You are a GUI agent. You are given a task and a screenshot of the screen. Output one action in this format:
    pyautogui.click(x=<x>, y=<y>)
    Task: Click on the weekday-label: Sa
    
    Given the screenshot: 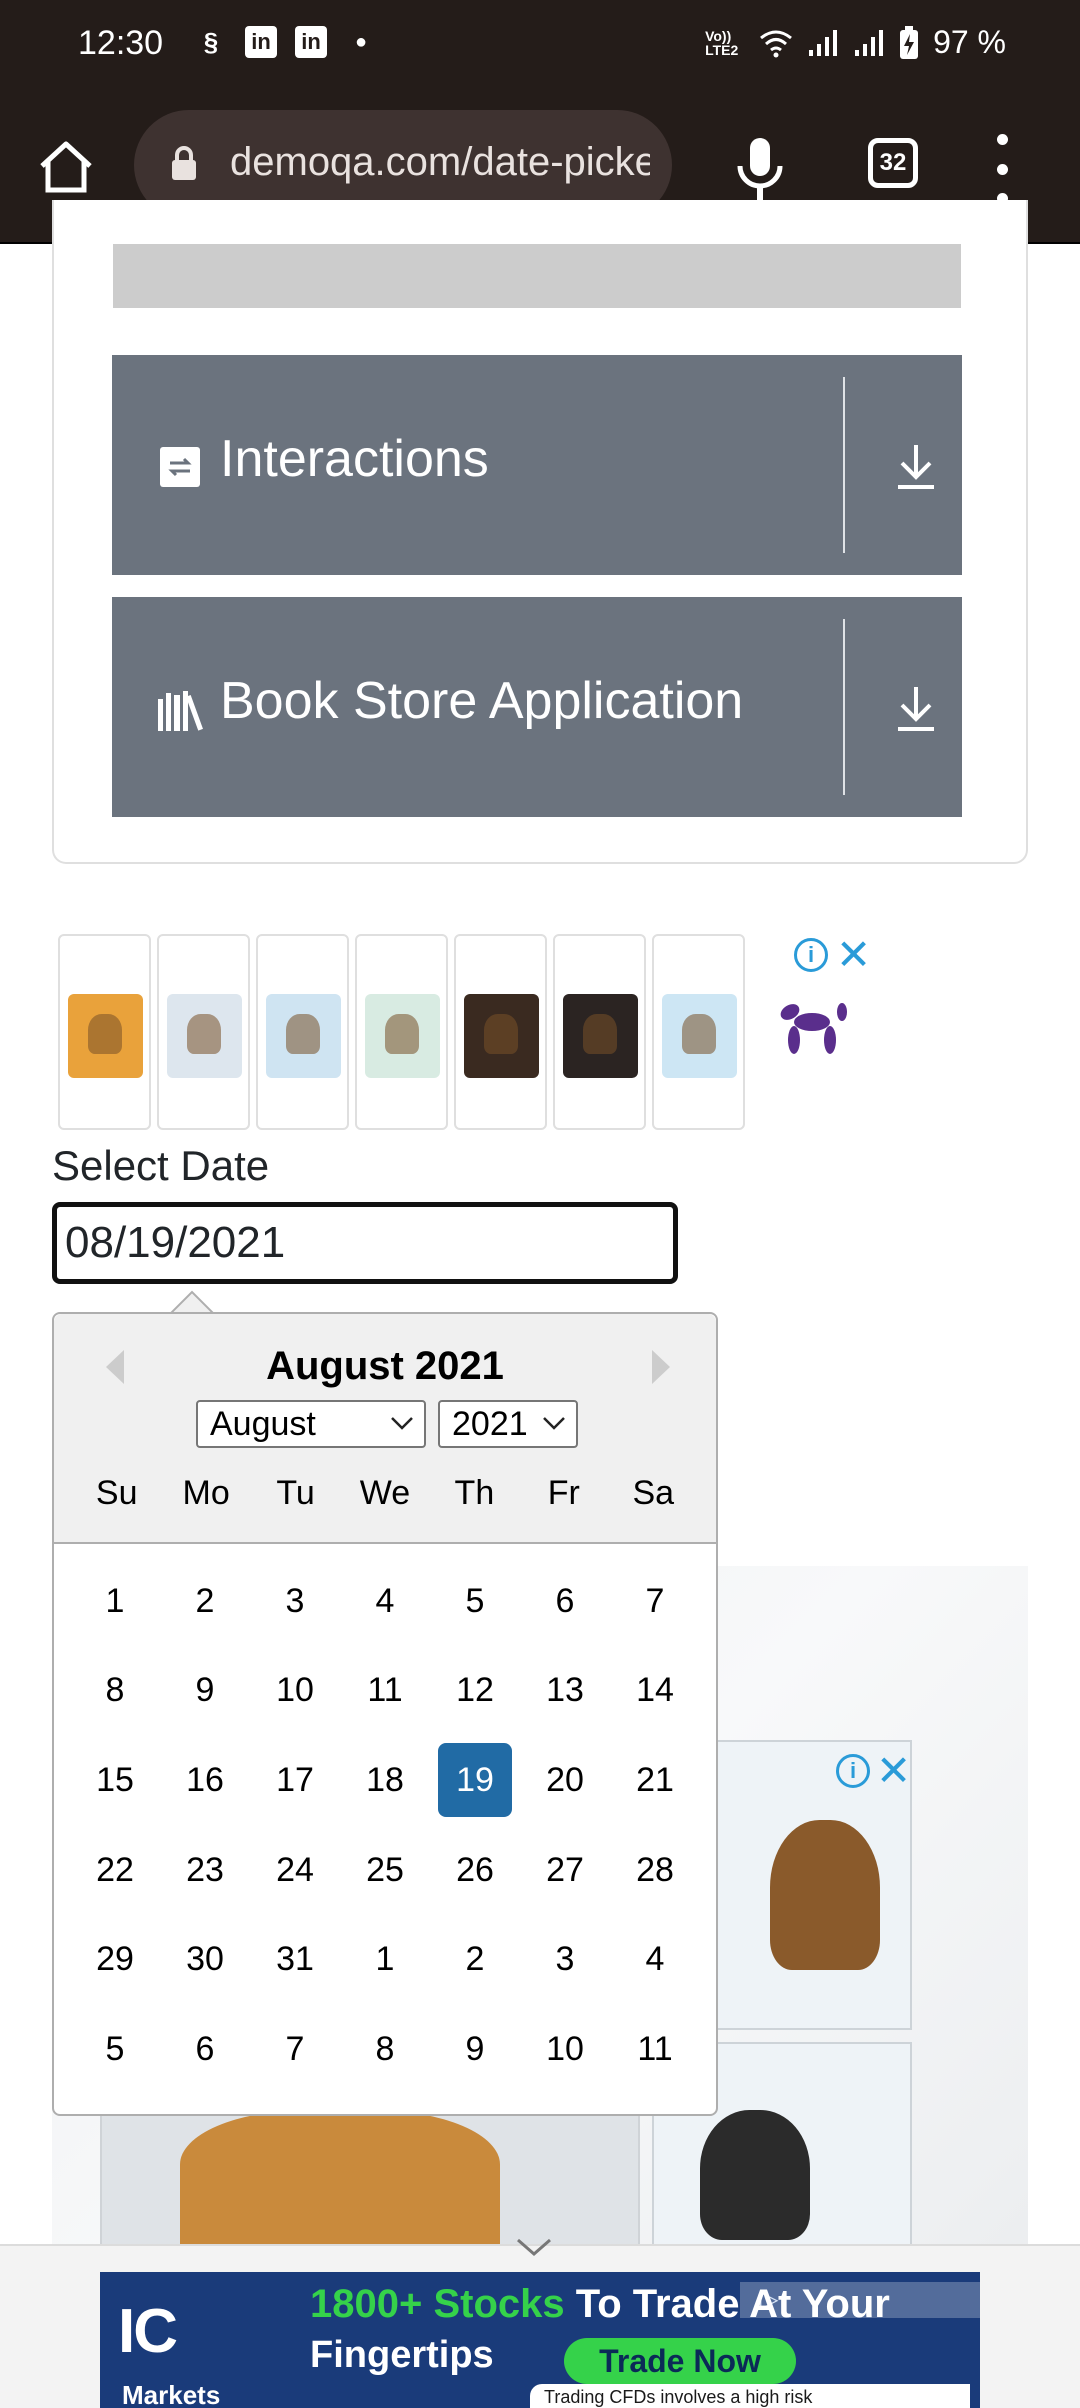 What is the action you would take?
    pyautogui.click(x=653, y=1493)
    